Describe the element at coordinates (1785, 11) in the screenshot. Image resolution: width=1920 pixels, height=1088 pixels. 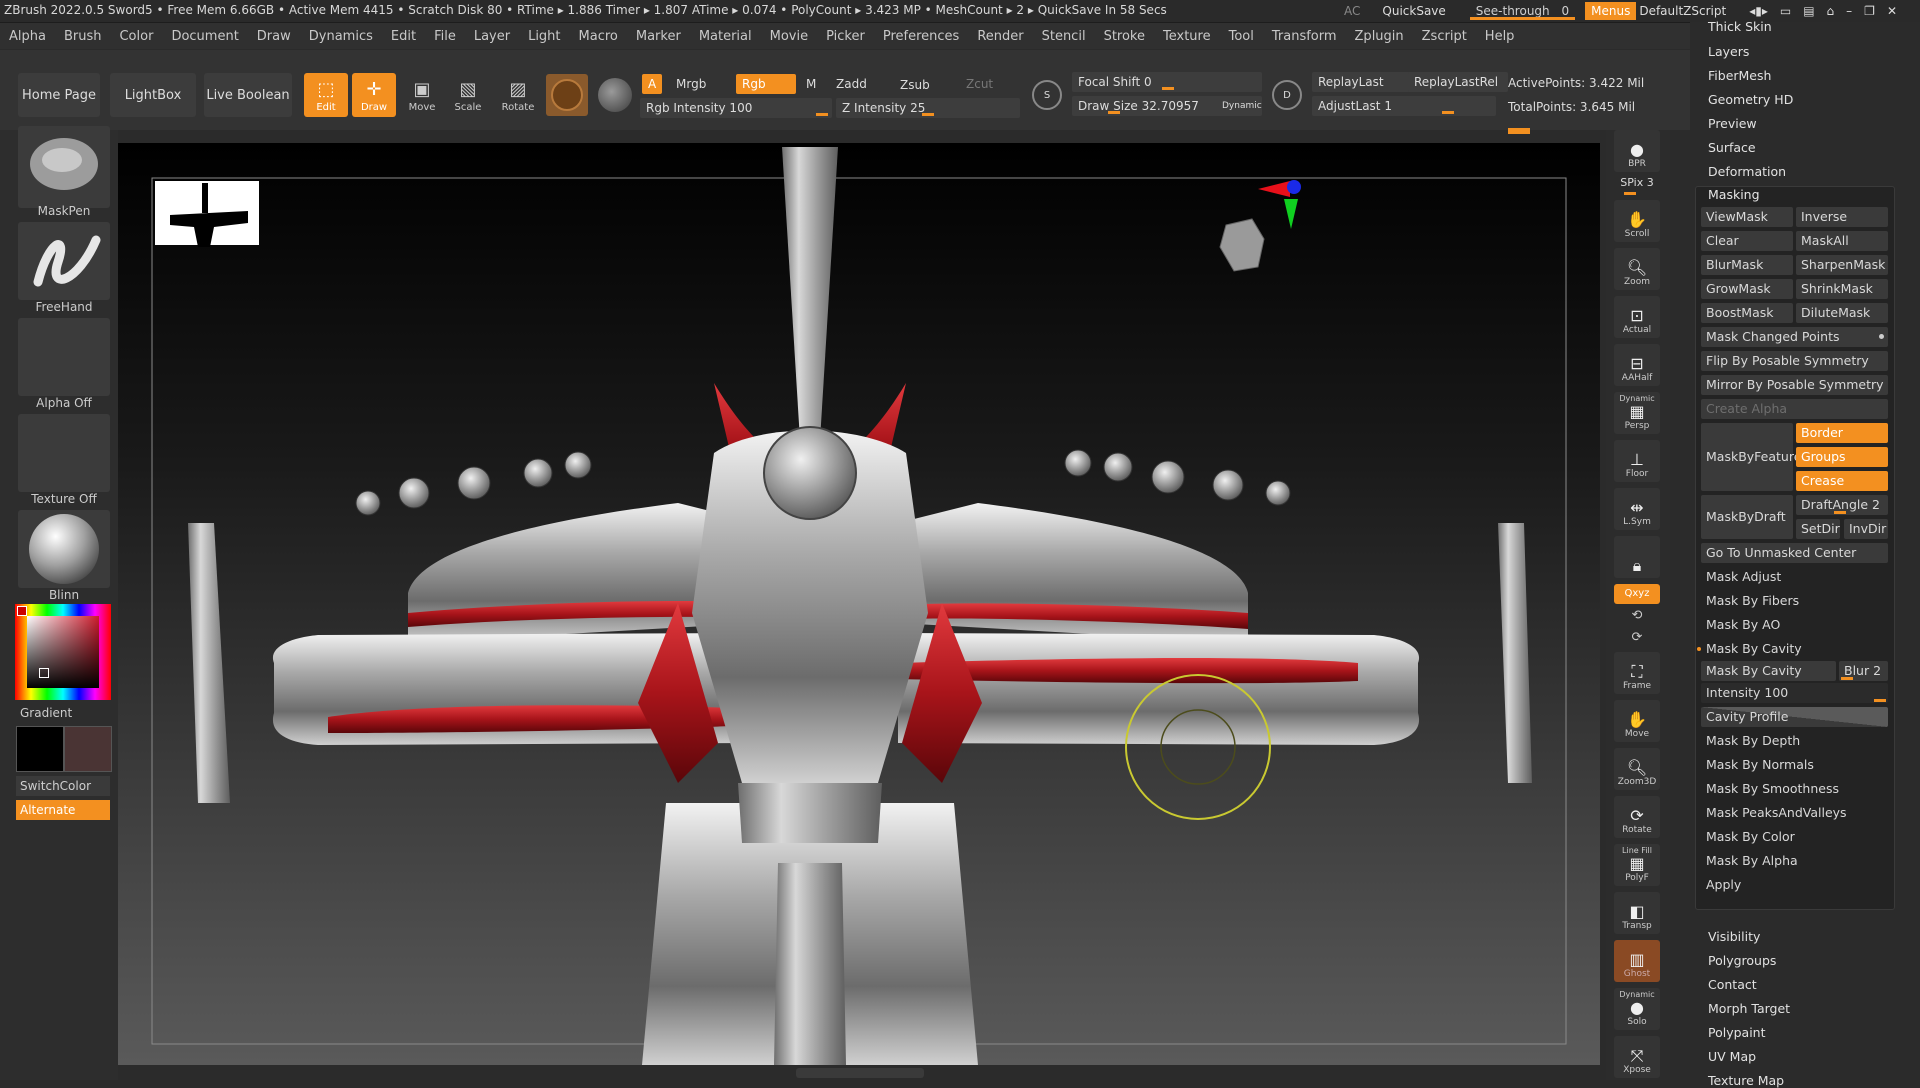
I see `interface-icon: ▭` at that location.